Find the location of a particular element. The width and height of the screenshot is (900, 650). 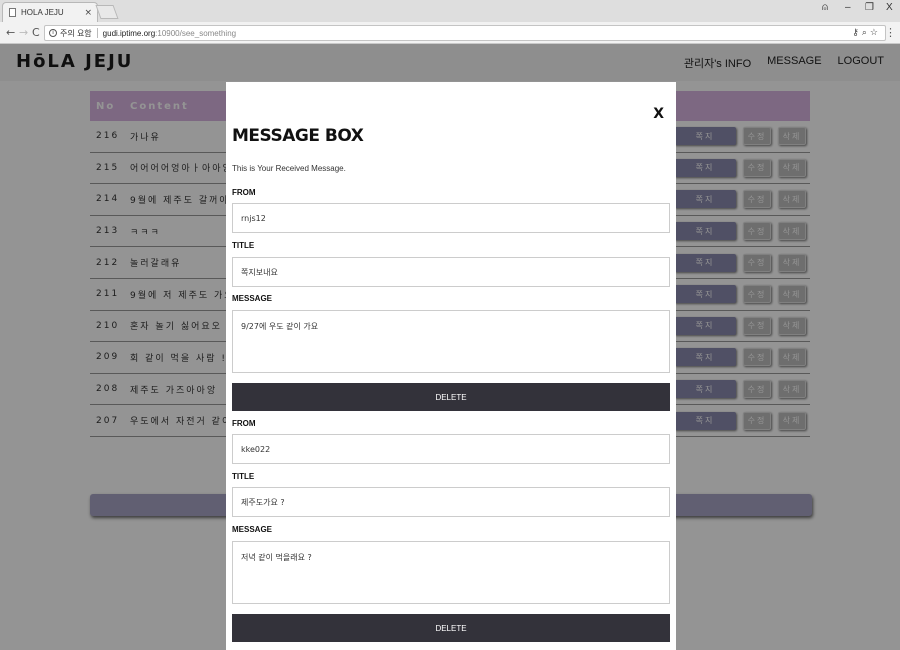

tab-title: HOLA JEJU is located at coordinates (42, 12).